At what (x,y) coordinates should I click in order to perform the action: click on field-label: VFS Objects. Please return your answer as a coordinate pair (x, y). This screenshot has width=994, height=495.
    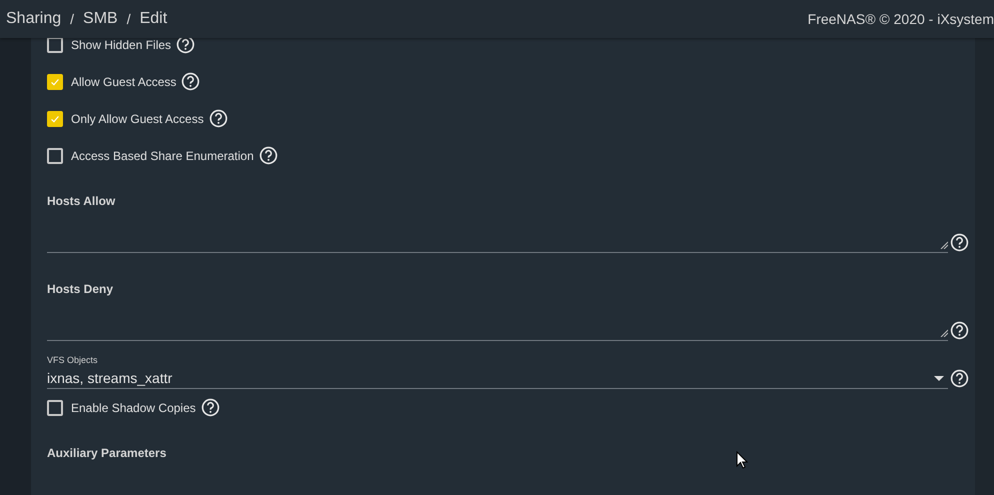
    Looking at the image, I should click on (73, 360).